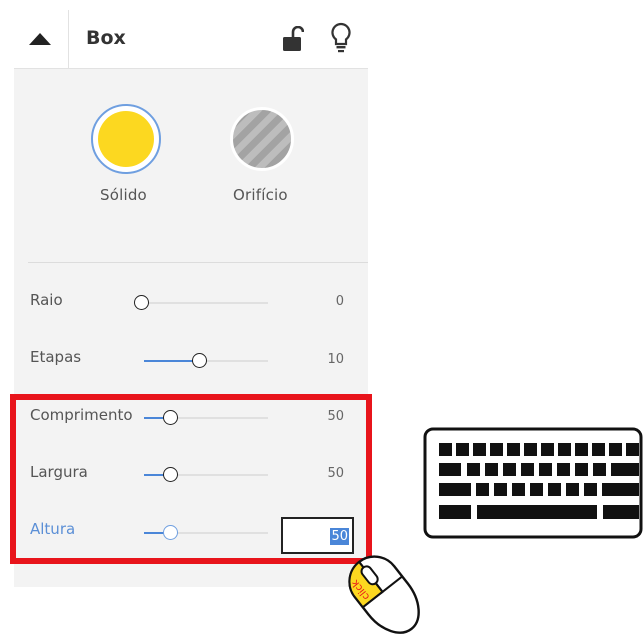 The image size is (643, 644). Describe the element at coordinates (339, 301) in the screenshot. I see `radius-value: 0` at that location.